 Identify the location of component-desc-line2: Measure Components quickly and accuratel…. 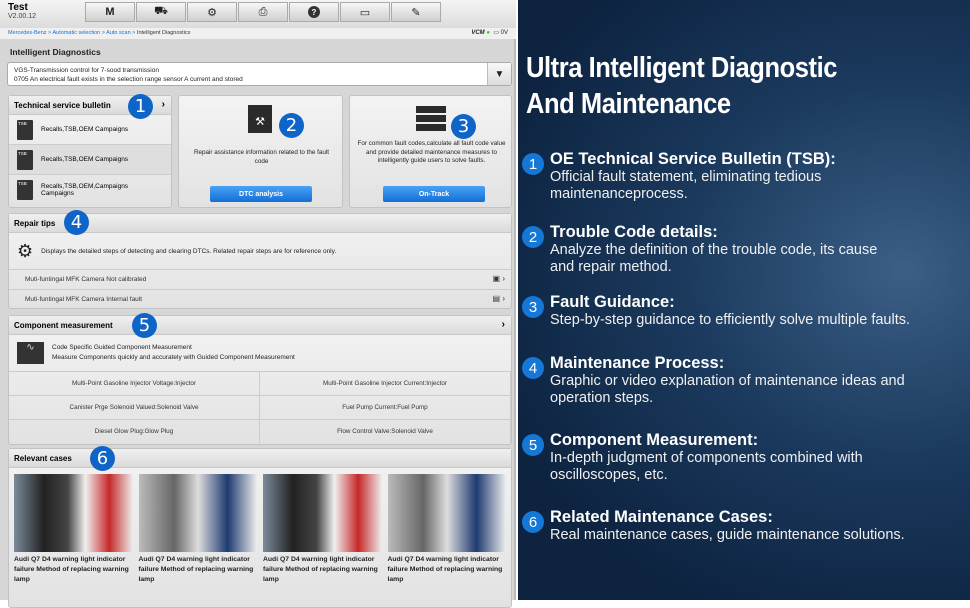
(173, 357).